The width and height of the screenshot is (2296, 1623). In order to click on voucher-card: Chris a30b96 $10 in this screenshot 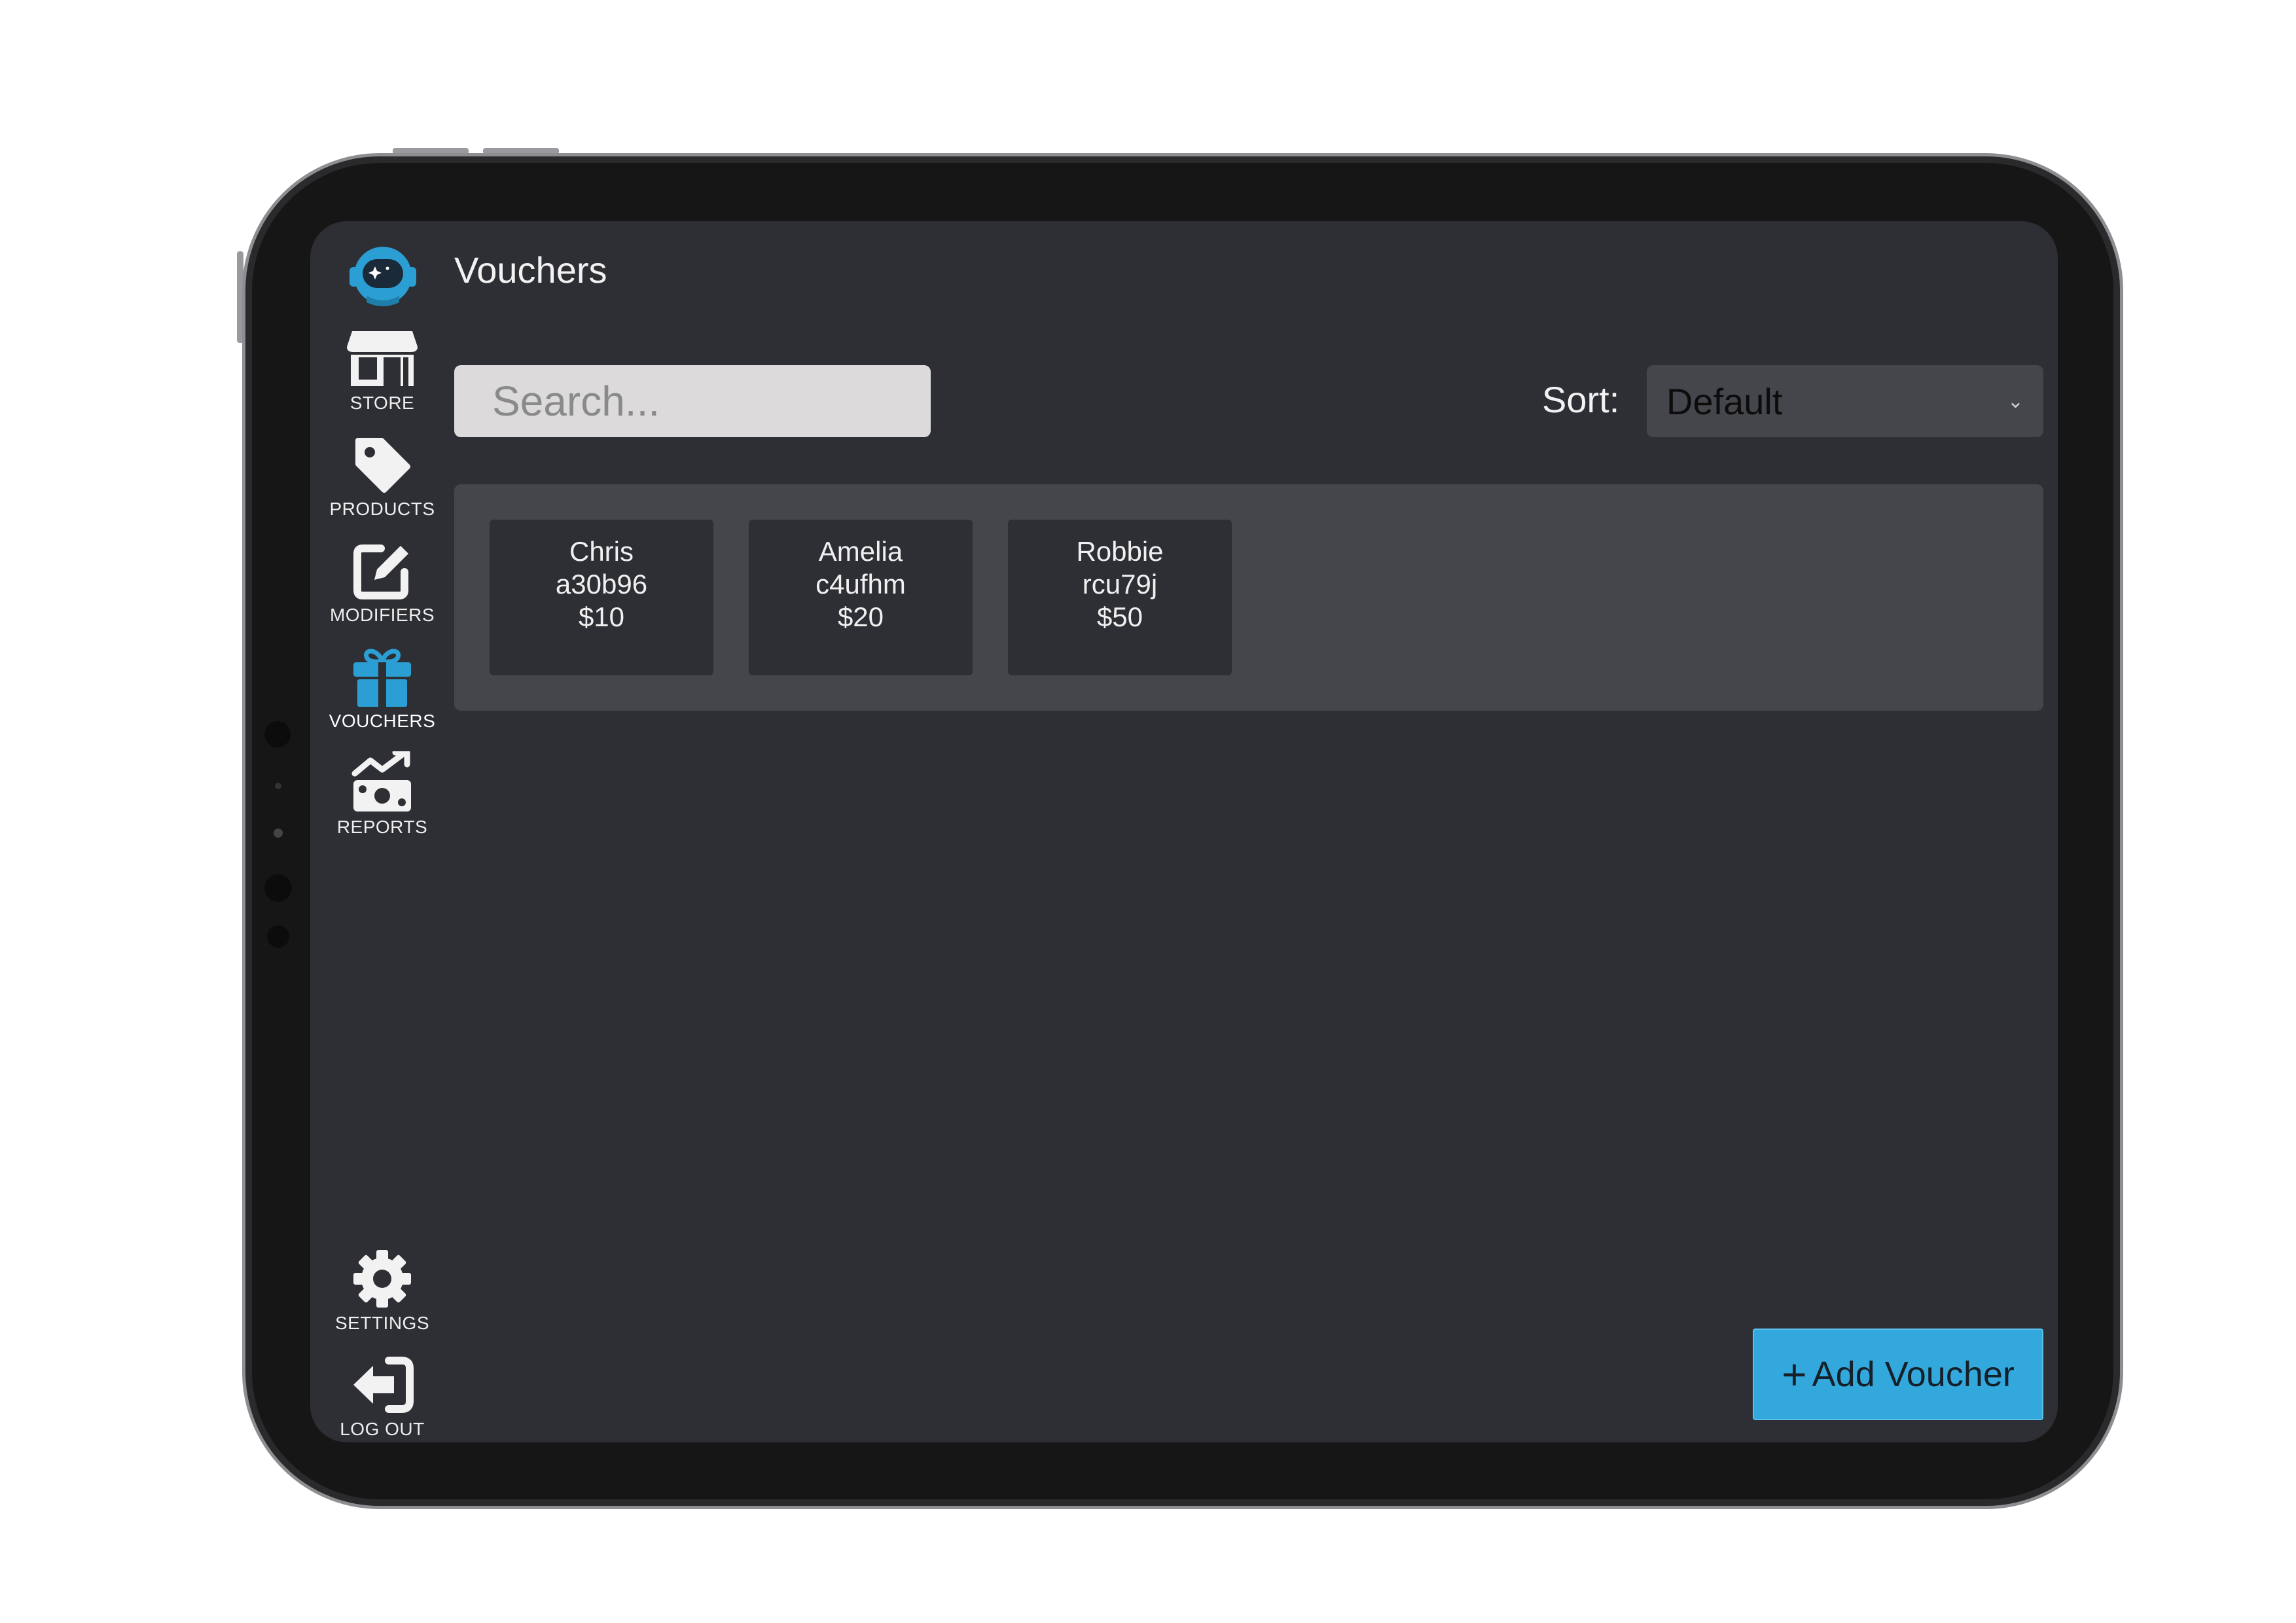, I will do `click(601, 597)`.